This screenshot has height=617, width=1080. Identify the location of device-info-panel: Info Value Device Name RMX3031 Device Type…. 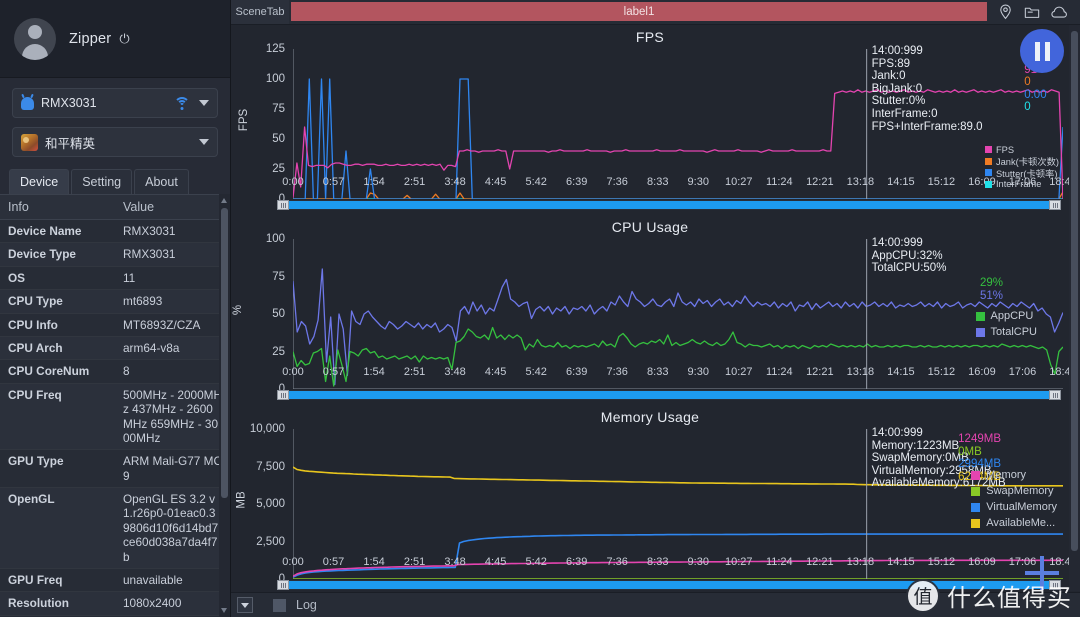
(115, 405).